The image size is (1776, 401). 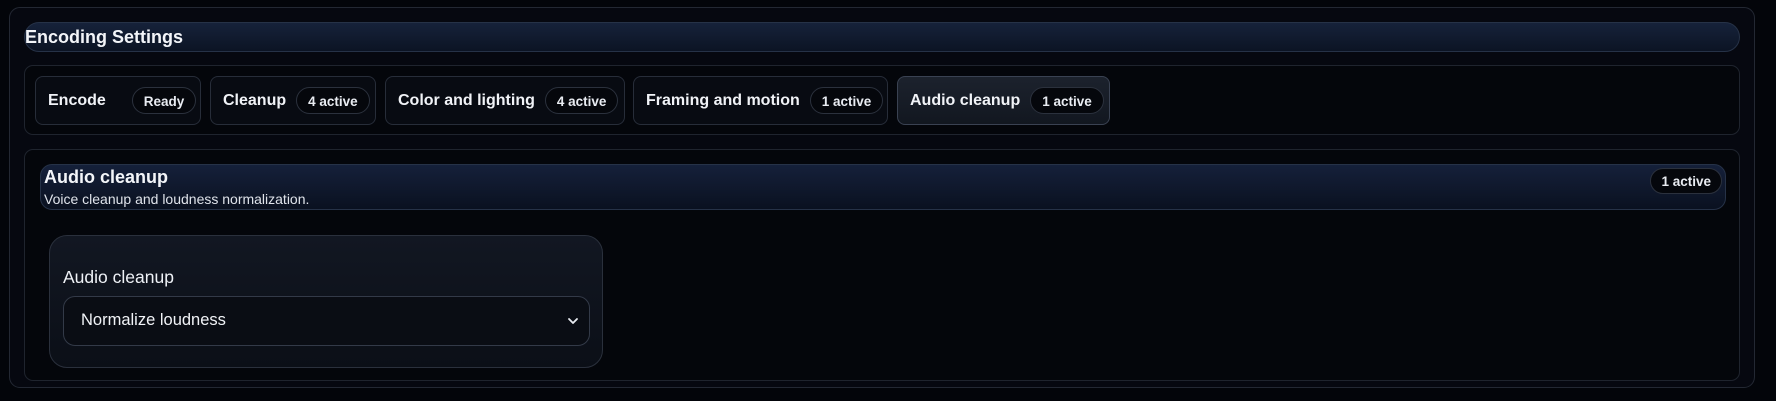 What do you see at coordinates (104, 37) in the screenshot?
I see `page-title: Encoding Settings` at bounding box center [104, 37].